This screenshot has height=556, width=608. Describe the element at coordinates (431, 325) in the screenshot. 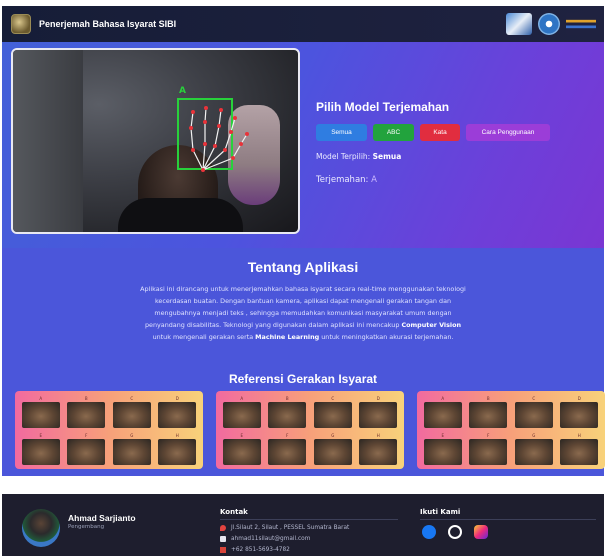

I see `about-keyword-cv: Computer Vision` at that location.